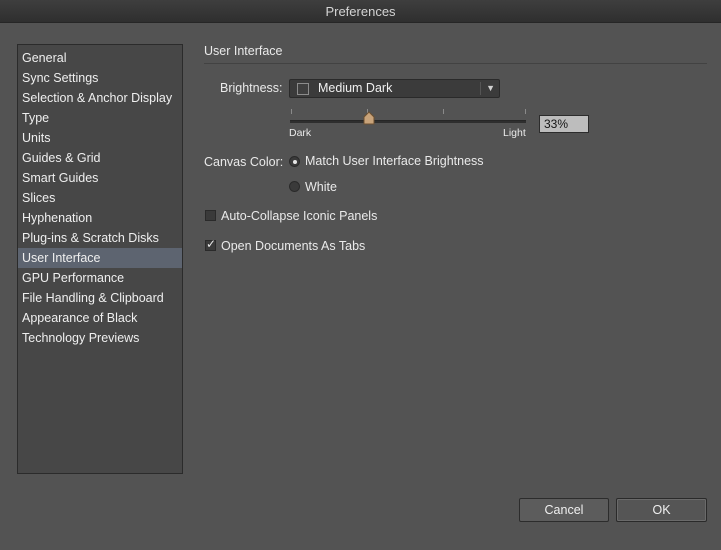 Image resolution: width=721 pixels, height=550 pixels. Describe the element at coordinates (564, 124) in the screenshot. I see `brightness-percent-field: 33%` at that location.